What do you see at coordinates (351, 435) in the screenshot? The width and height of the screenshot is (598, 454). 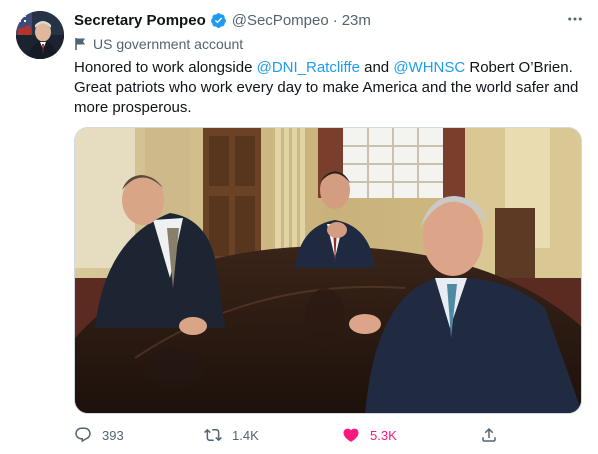 I see `heart-icon` at bounding box center [351, 435].